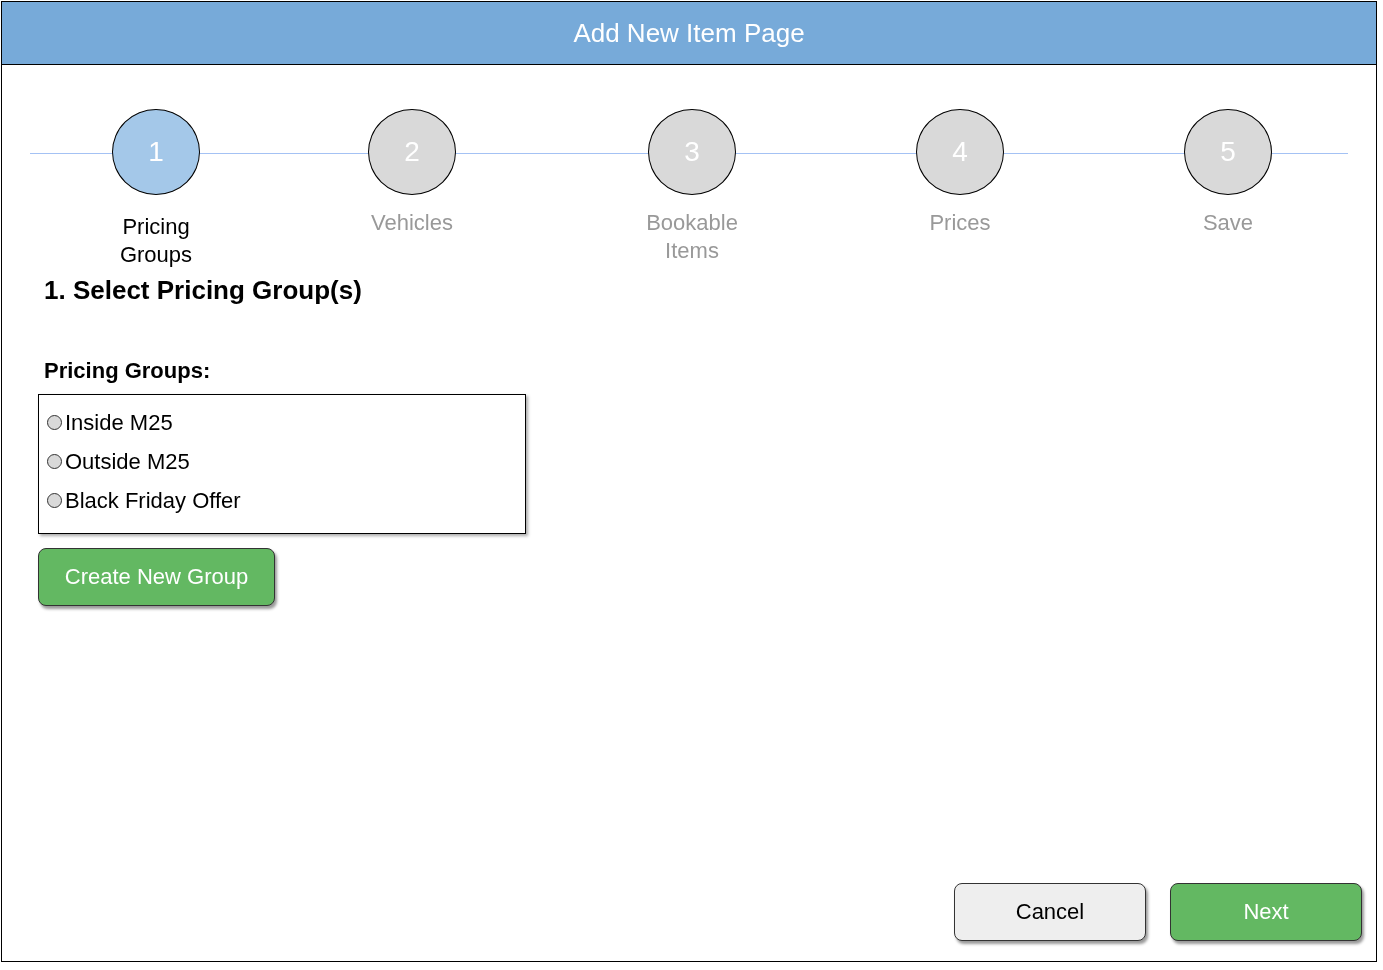 This screenshot has height=970, width=1383. I want to click on step-label: Prices, so click(960, 223).